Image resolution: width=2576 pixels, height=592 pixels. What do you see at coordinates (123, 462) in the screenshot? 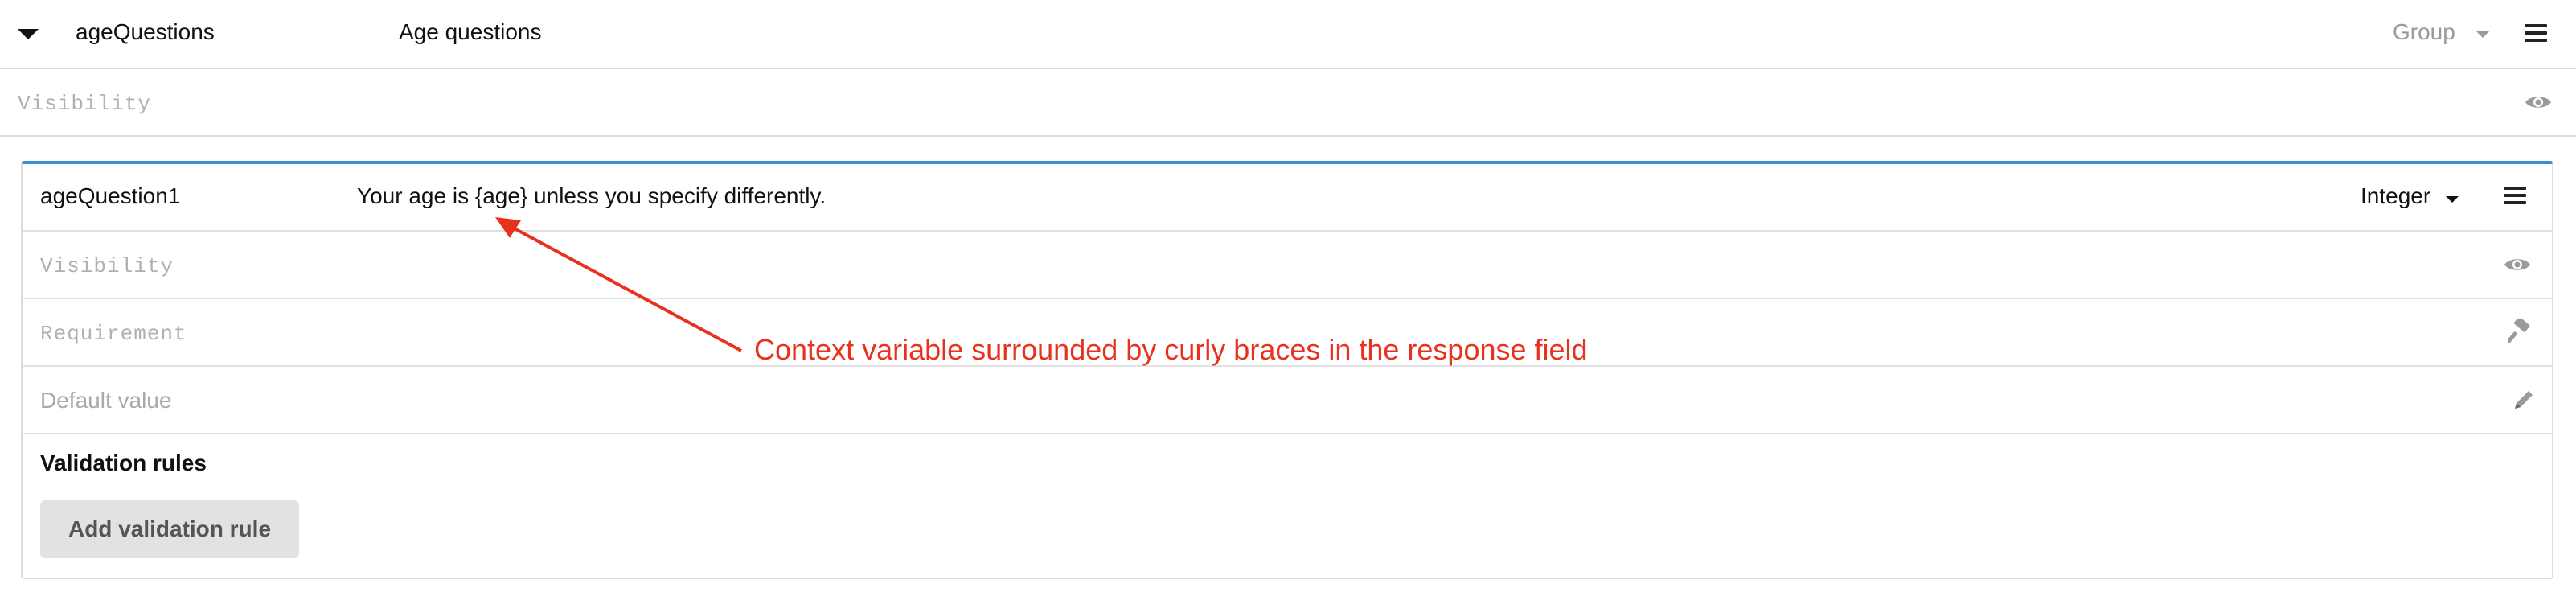
I see `validation-rules-title: Validation rules` at bounding box center [123, 462].